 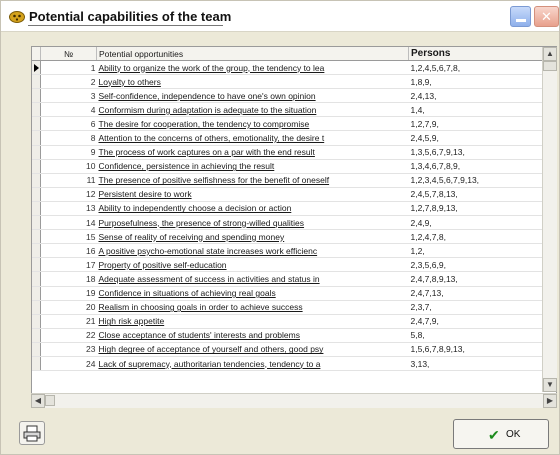 What do you see at coordinates (68, 349) in the screenshot?
I see `row-number-cell: 23` at bounding box center [68, 349].